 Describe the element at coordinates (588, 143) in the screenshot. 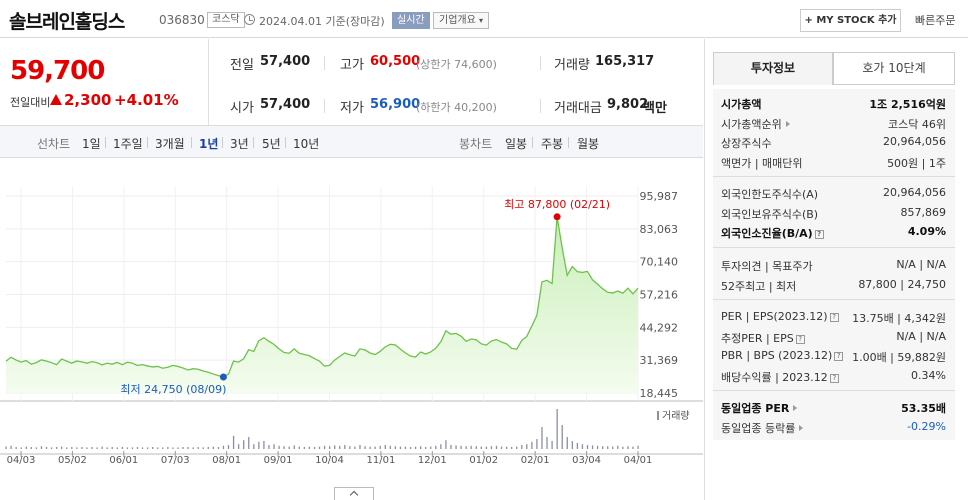

I see `candle-monthly: 월봉` at that location.